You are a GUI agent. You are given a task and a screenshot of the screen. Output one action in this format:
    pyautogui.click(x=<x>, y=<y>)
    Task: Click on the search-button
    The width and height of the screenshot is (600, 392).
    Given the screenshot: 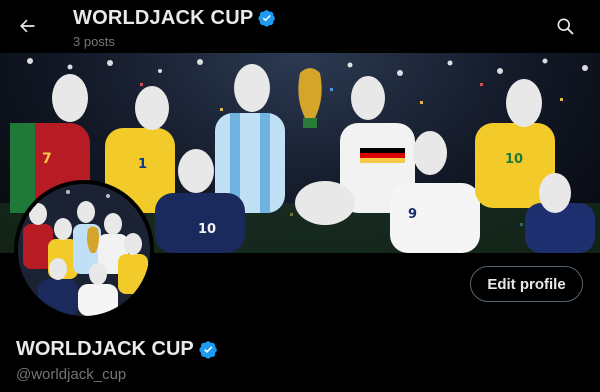 What is the action you would take?
    pyautogui.click(x=565, y=26)
    